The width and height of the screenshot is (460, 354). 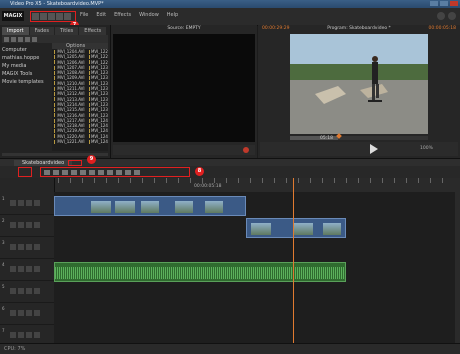 What do you see at coordinates (444, 3) in the screenshot?
I see `maximize-button` at bounding box center [444, 3].